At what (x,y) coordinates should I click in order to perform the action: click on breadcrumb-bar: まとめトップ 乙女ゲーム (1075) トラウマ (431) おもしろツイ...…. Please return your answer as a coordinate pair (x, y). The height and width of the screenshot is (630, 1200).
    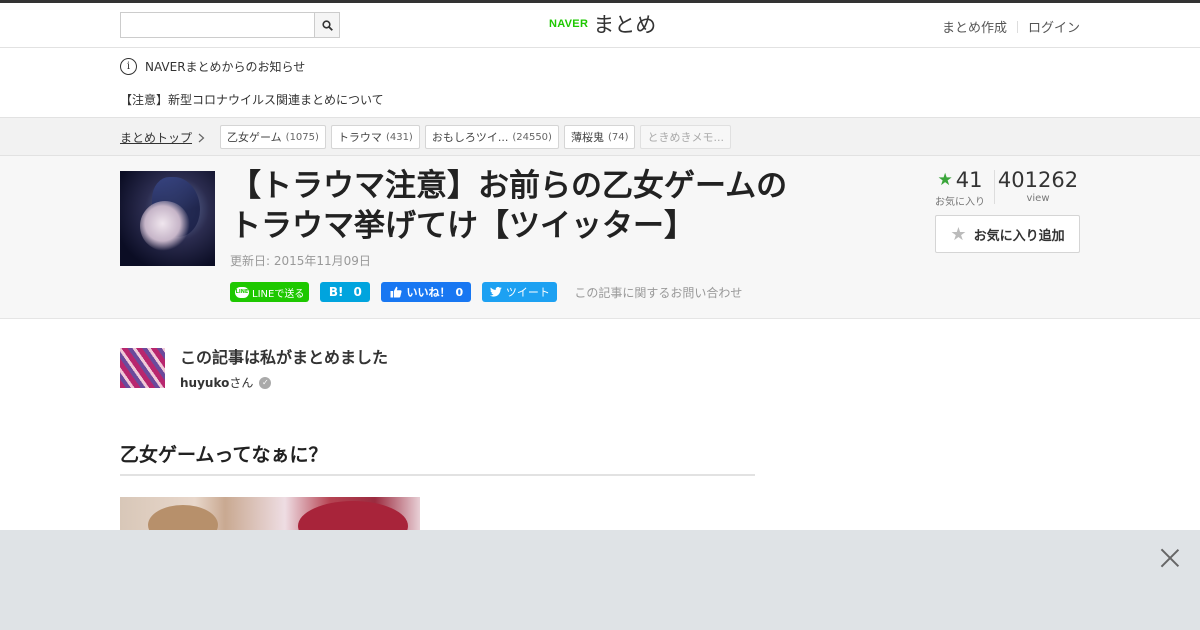
    Looking at the image, I should click on (600, 137).